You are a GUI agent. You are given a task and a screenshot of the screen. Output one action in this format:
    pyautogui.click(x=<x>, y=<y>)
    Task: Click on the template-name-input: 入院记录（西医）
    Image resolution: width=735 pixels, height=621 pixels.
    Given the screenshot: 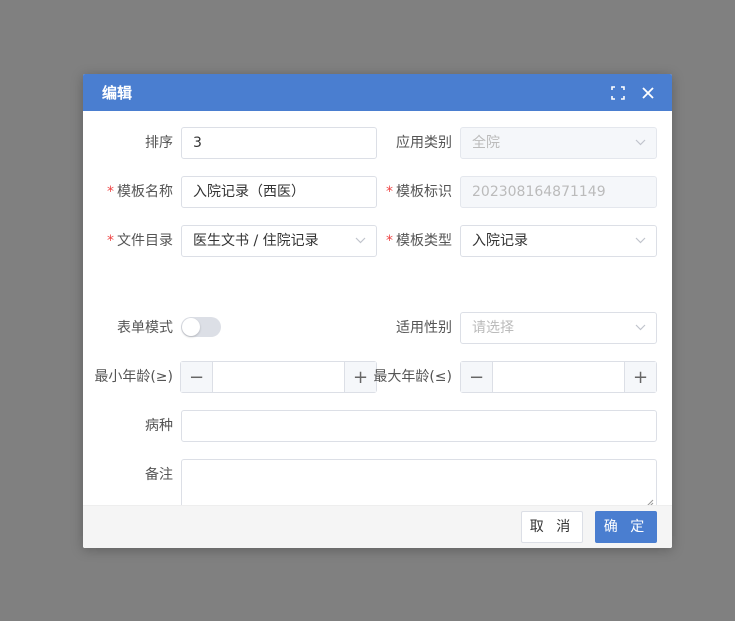 What is the action you would take?
    pyautogui.click(x=279, y=192)
    